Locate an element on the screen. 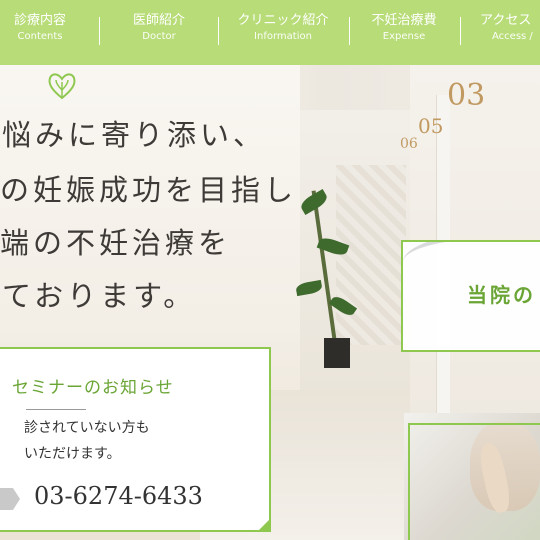  room-number: 05 is located at coordinates (431, 126).